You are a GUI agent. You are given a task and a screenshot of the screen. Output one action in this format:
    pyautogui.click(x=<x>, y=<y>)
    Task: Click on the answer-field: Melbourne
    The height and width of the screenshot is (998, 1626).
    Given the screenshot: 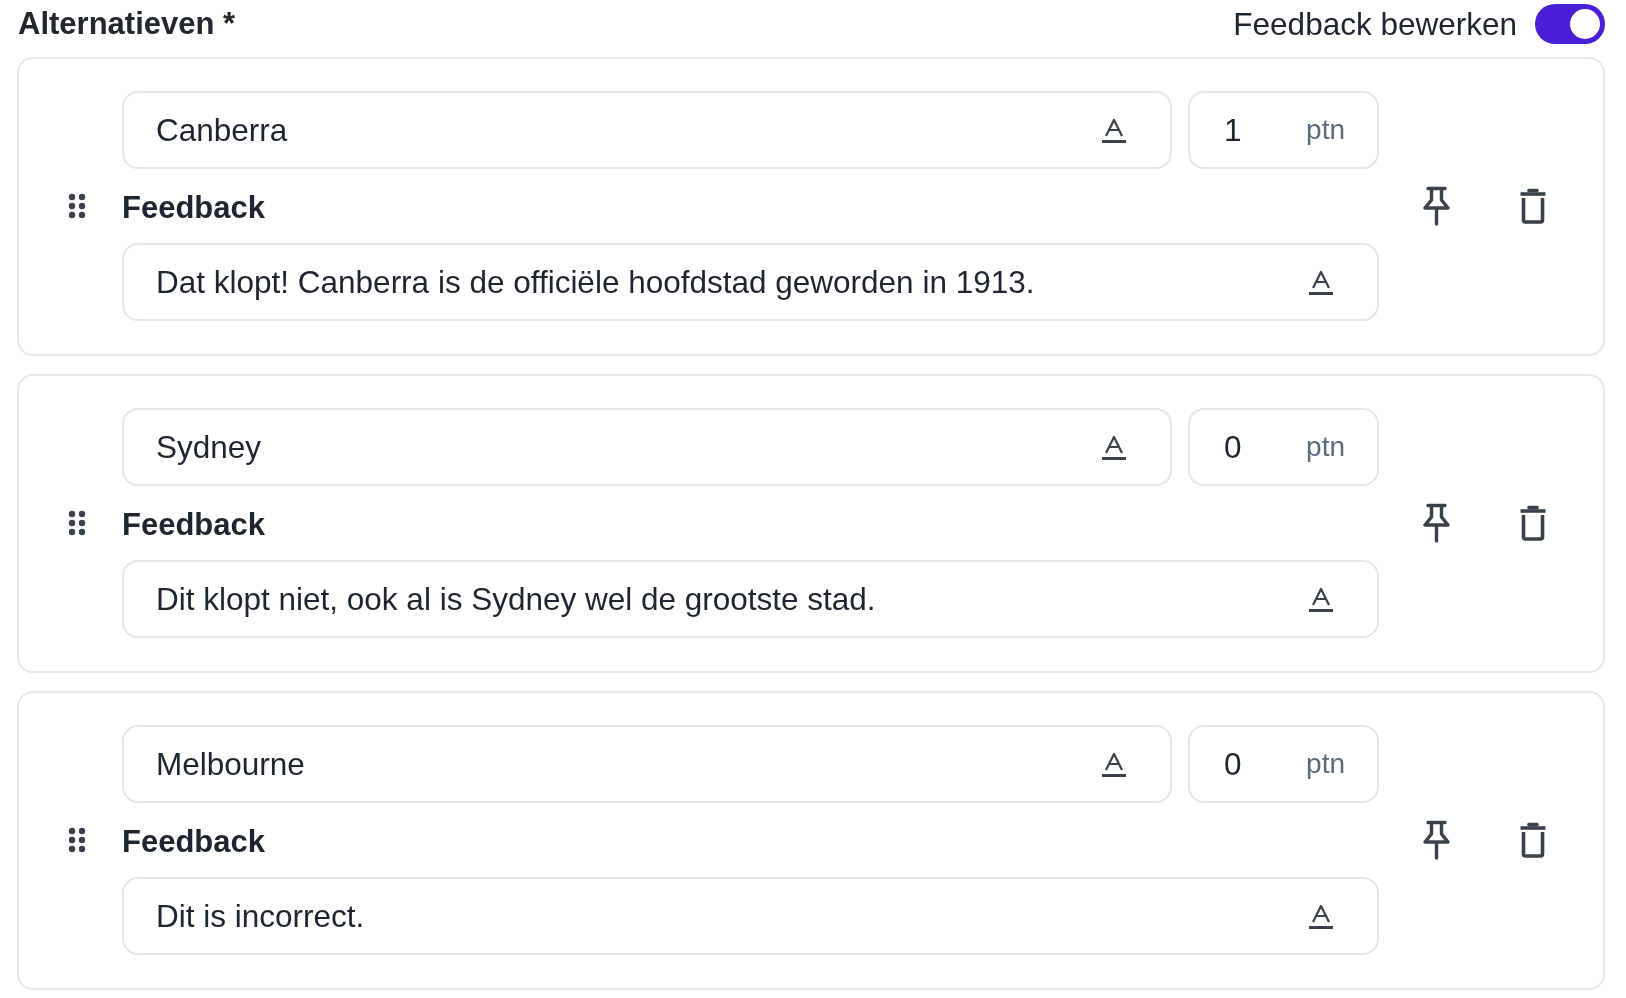 What is the action you would take?
    pyautogui.click(x=647, y=764)
    